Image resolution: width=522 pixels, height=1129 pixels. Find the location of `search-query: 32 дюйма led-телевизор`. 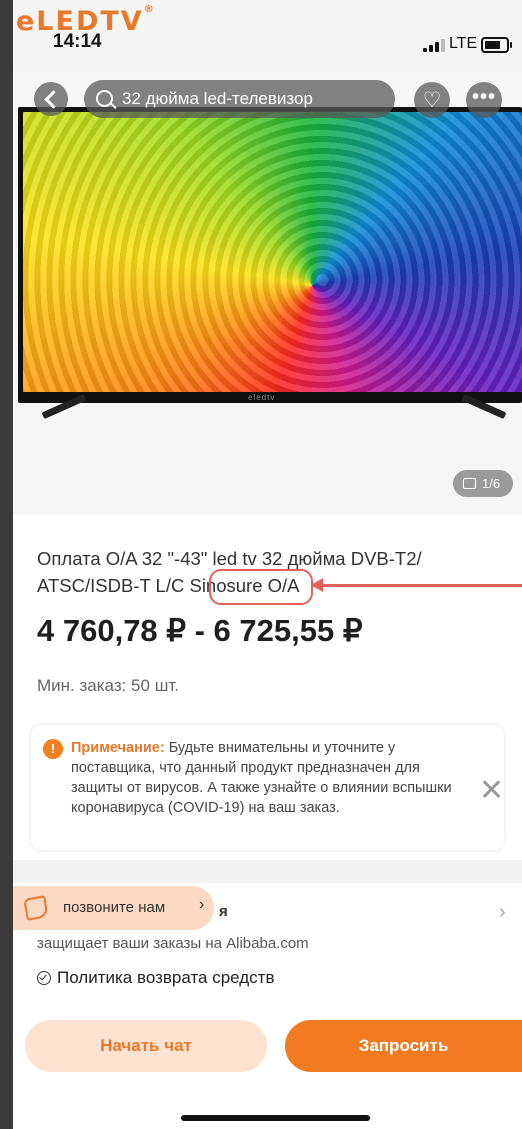

search-query: 32 дюйма led-телевизор is located at coordinates (217, 99).